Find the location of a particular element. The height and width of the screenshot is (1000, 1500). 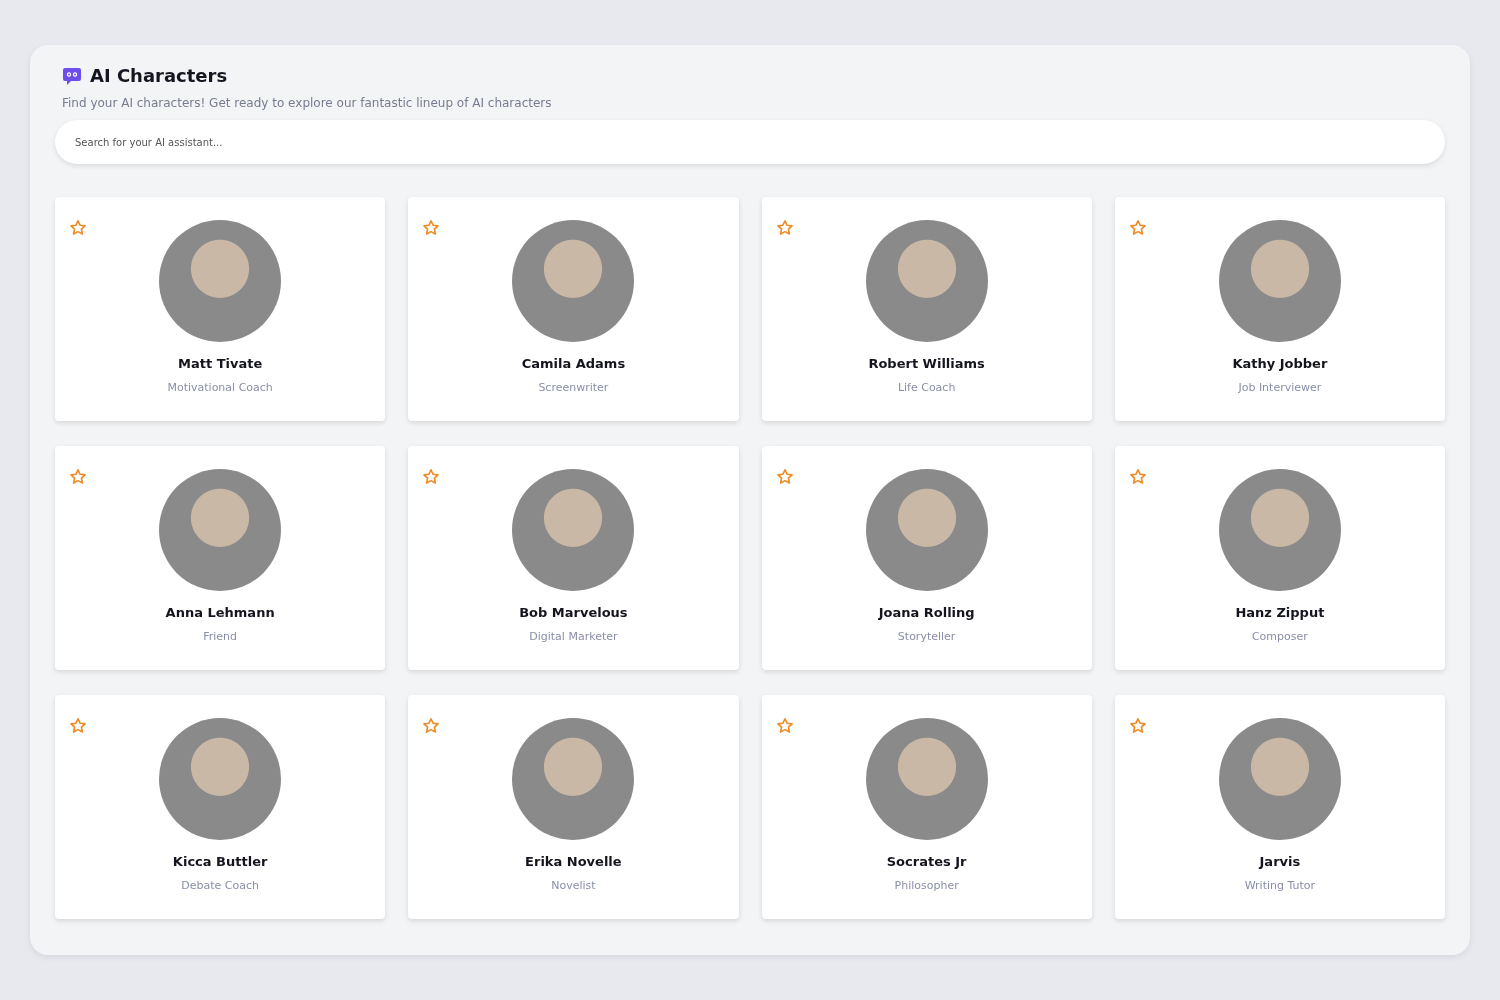

character-name: Camila Adams is located at coordinates (573, 363).